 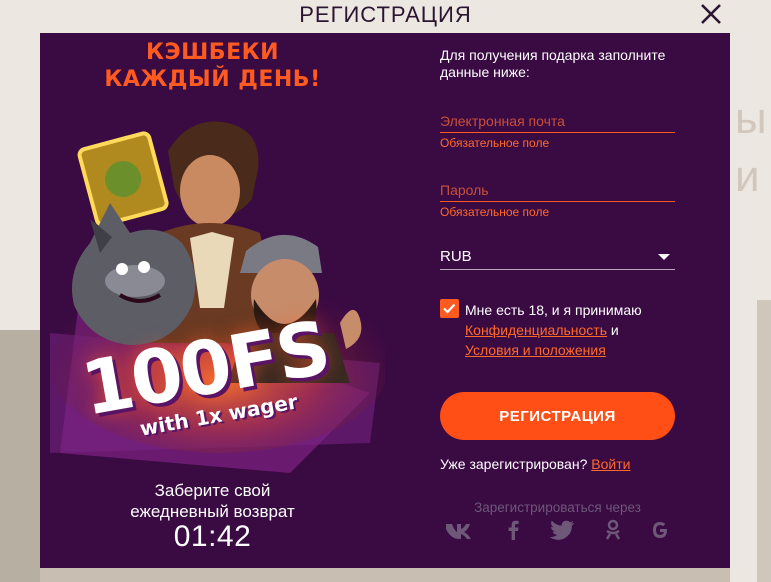 I want to click on password-field, so click(x=557, y=190).